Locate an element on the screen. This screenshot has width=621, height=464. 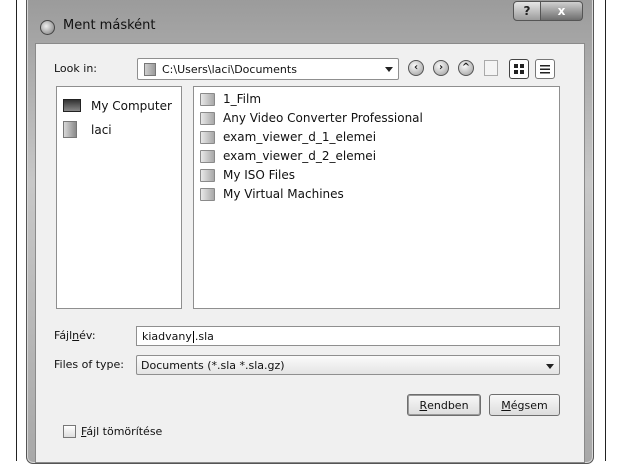
computer-icon is located at coordinates (72, 105).